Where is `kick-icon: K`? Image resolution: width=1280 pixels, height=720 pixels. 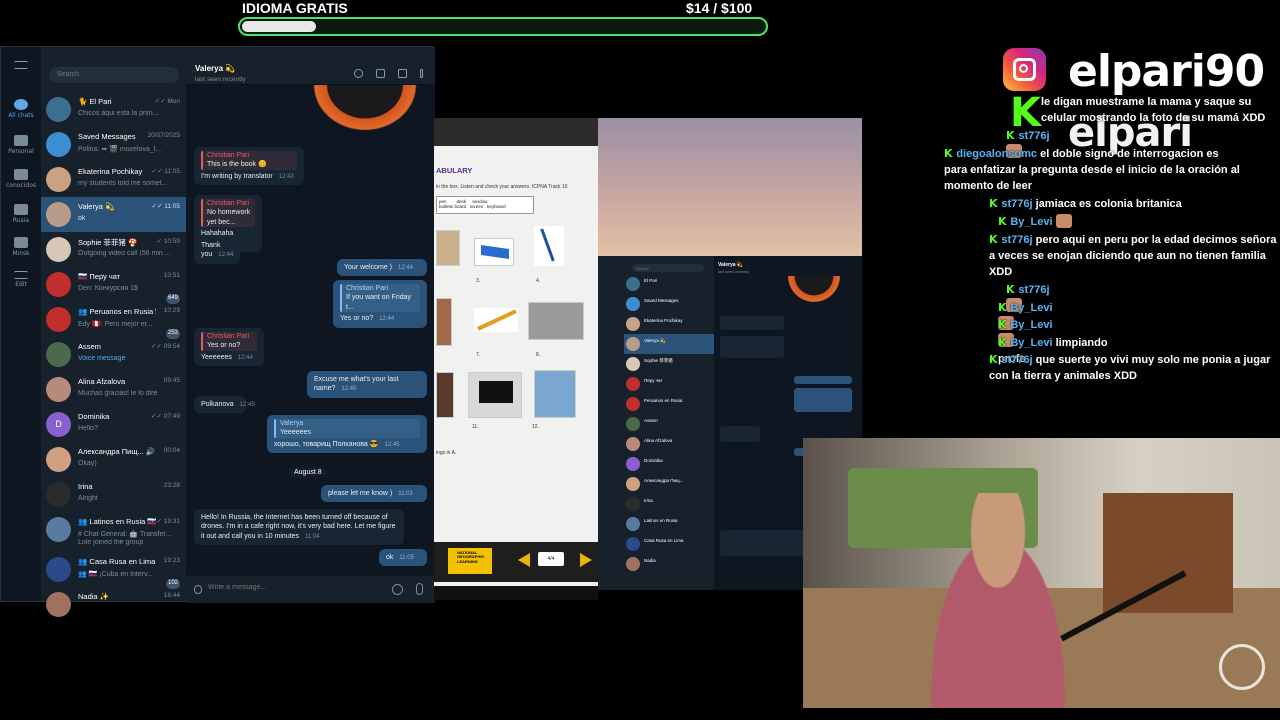
kick-icon: K is located at coordinates (1025, 113).